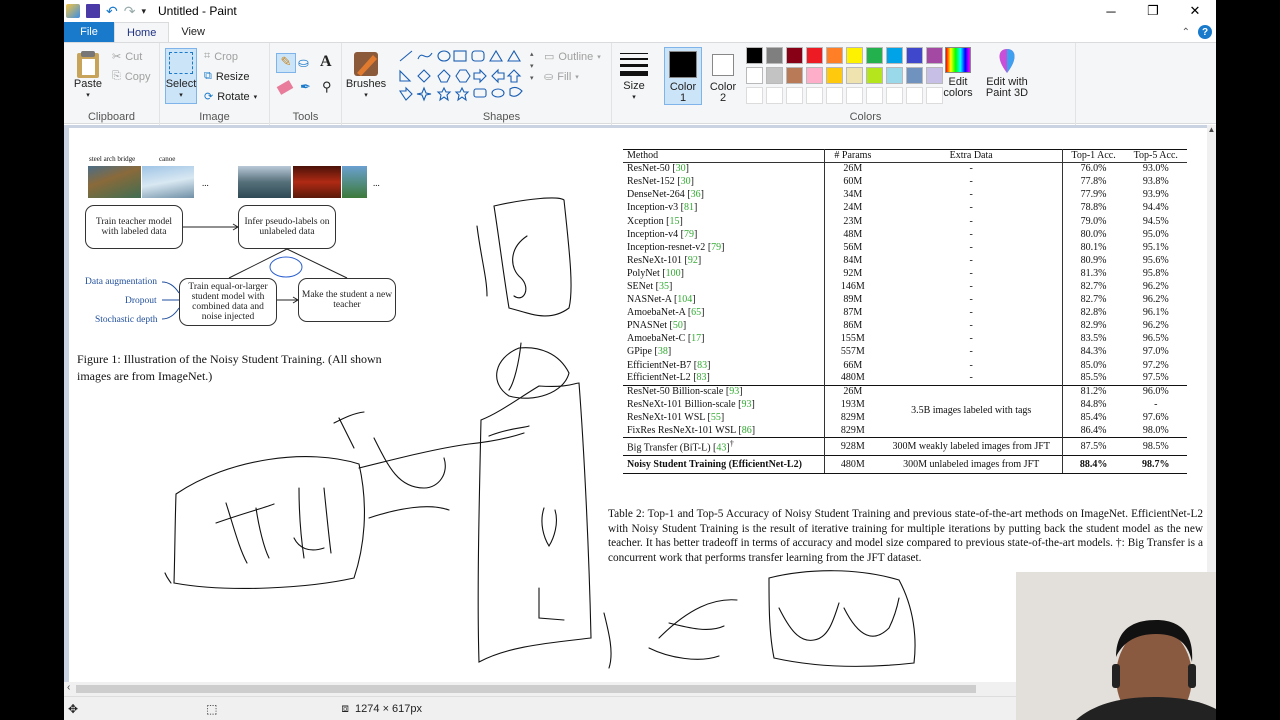 The height and width of the screenshot is (720, 1280). What do you see at coordinates (89, 32) in the screenshot?
I see `tab-file: File` at bounding box center [89, 32].